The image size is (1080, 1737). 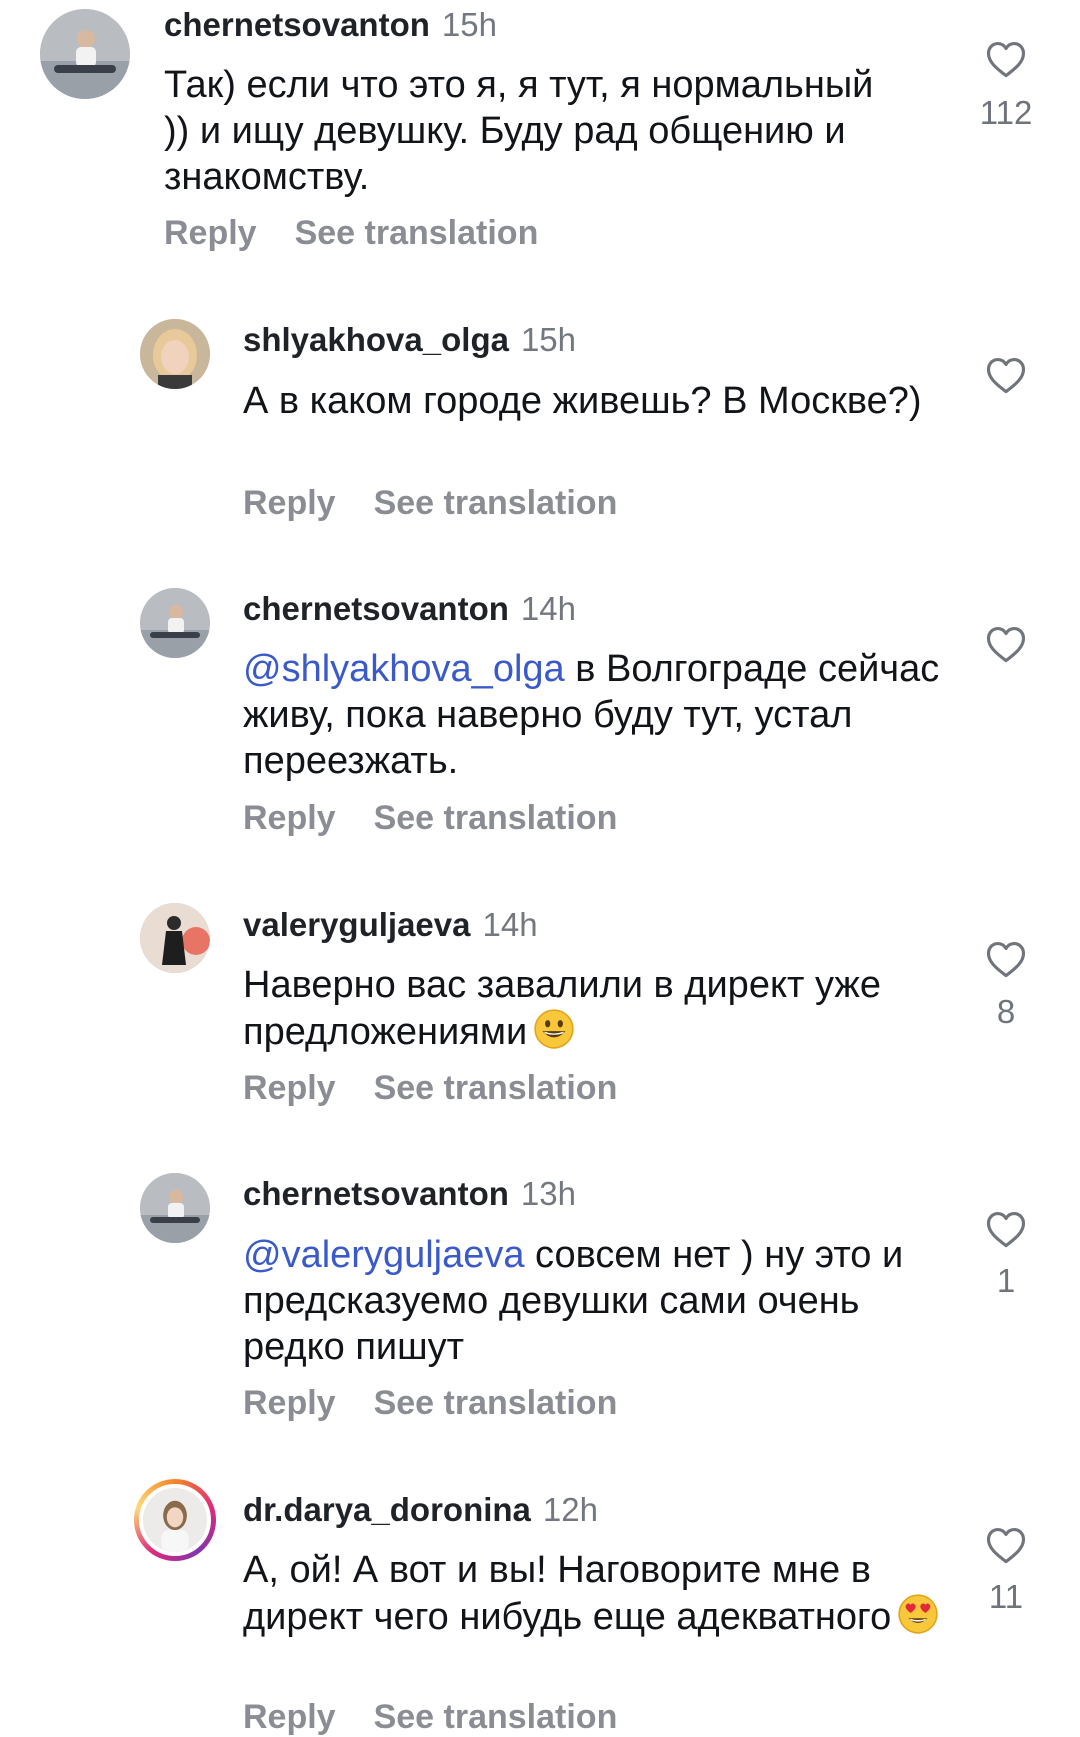 What do you see at coordinates (548, 1193) in the screenshot?
I see `comment-time: 13h` at bounding box center [548, 1193].